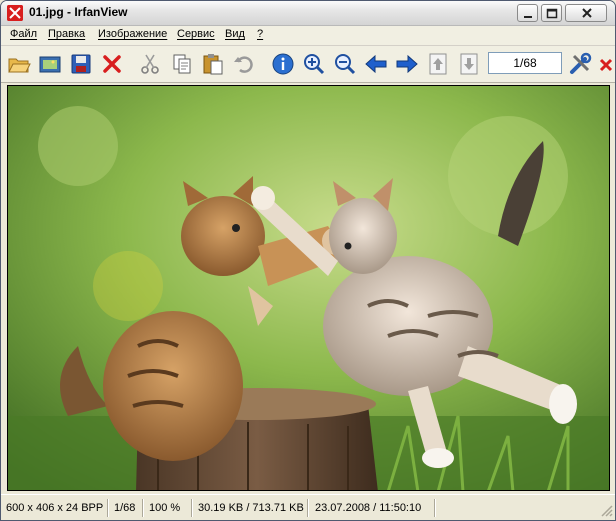 Image resolution: width=616 pixels, height=521 pixels. I want to click on first-page-icon, so click(438, 64).